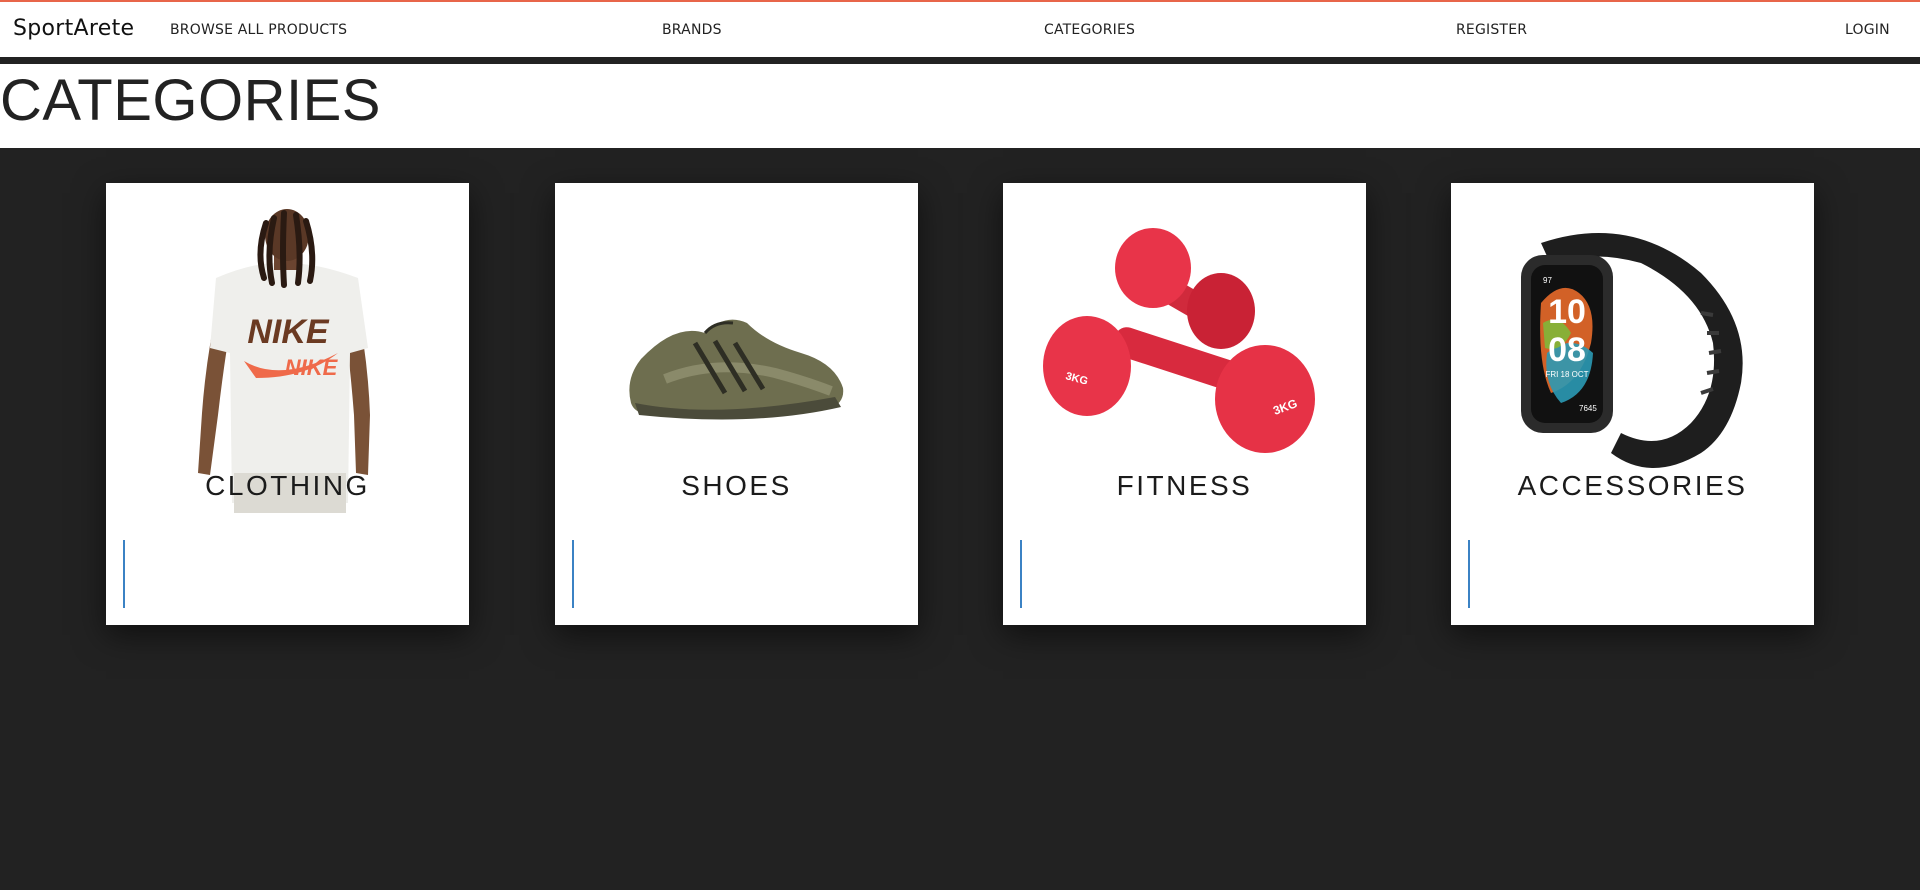 This screenshot has height=890, width=1920. I want to click on svg-text: 10, so click(1567, 312).